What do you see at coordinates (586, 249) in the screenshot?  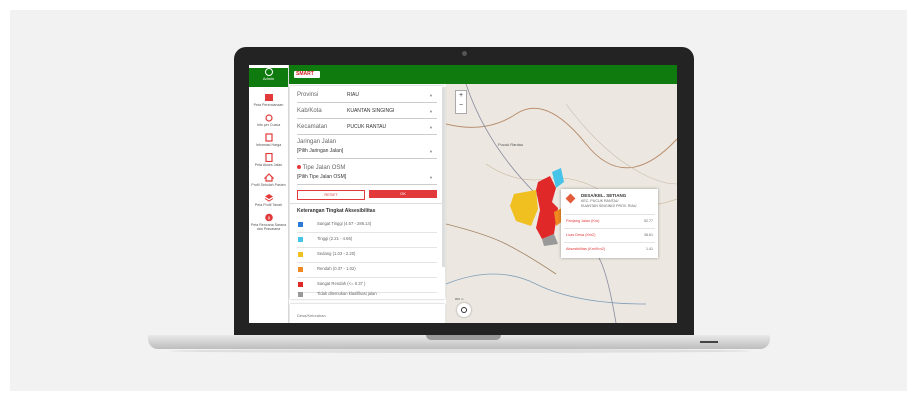 I see `popup-row-key: Aksesibilitas (Km/Km2)` at bounding box center [586, 249].